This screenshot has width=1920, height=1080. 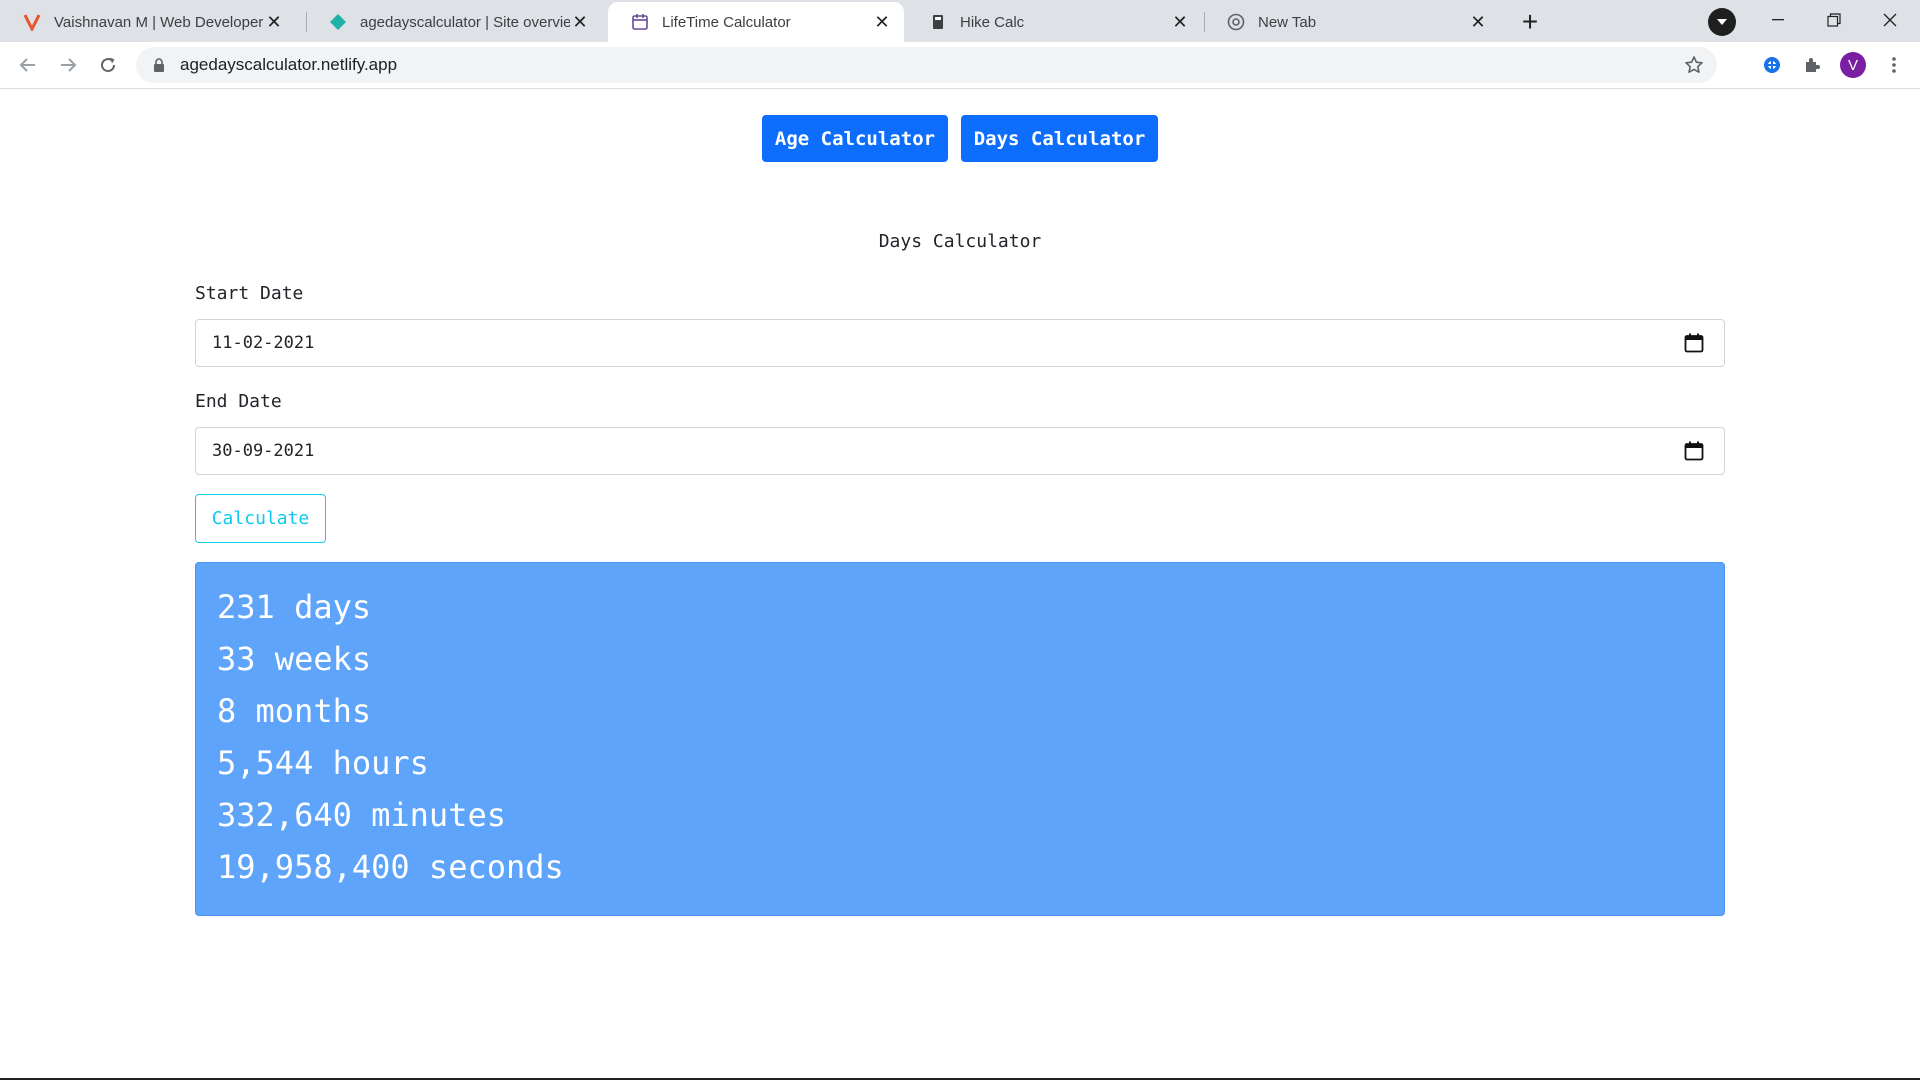 What do you see at coordinates (238, 401) in the screenshot?
I see `end-date-label: End Date` at bounding box center [238, 401].